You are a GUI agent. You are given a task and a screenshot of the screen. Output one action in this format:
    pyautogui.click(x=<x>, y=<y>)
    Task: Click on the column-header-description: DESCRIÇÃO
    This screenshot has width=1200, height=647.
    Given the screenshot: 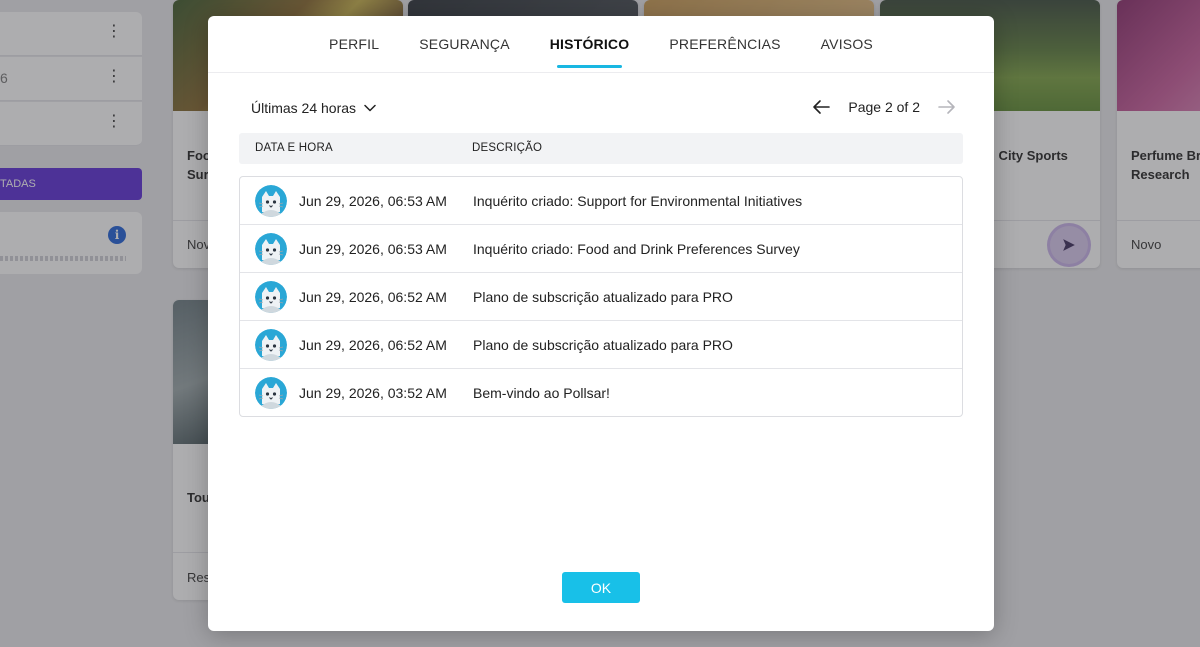 What is the action you would take?
    pyautogui.click(x=507, y=148)
    